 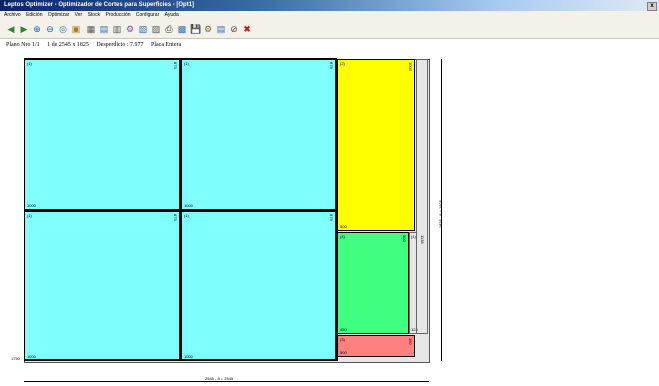 What do you see at coordinates (104, 29) in the screenshot?
I see `sheet-icon: ▤` at bounding box center [104, 29].